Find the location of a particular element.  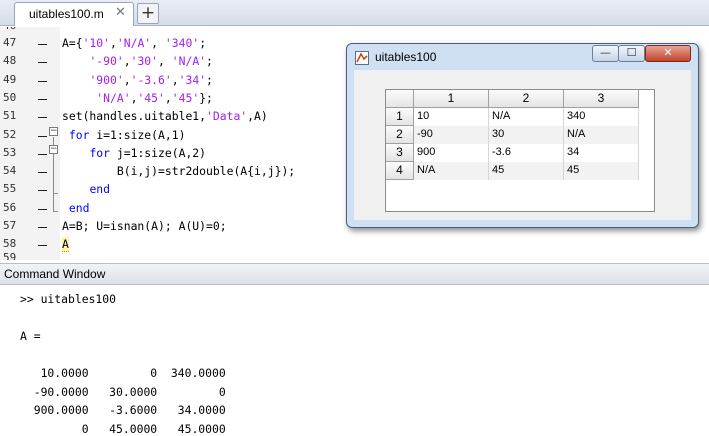

line-number: 55 is located at coordinates (10, 189).